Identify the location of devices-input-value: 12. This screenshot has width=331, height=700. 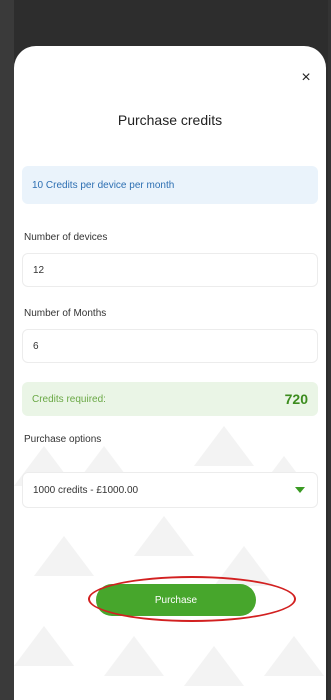
(39, 270).